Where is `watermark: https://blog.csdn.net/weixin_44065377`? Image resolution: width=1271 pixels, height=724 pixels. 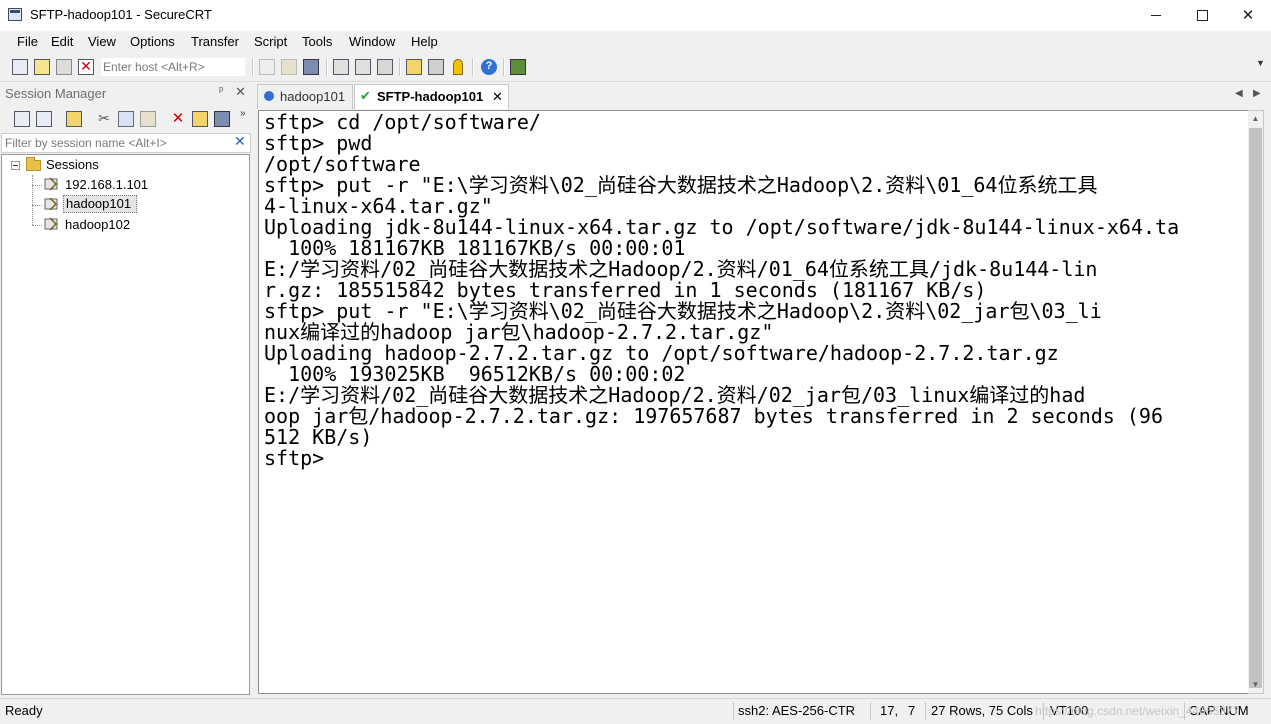
watermark: https://blog.csdn.net/weixin_44065377 is located at coordinates (1137, 711).